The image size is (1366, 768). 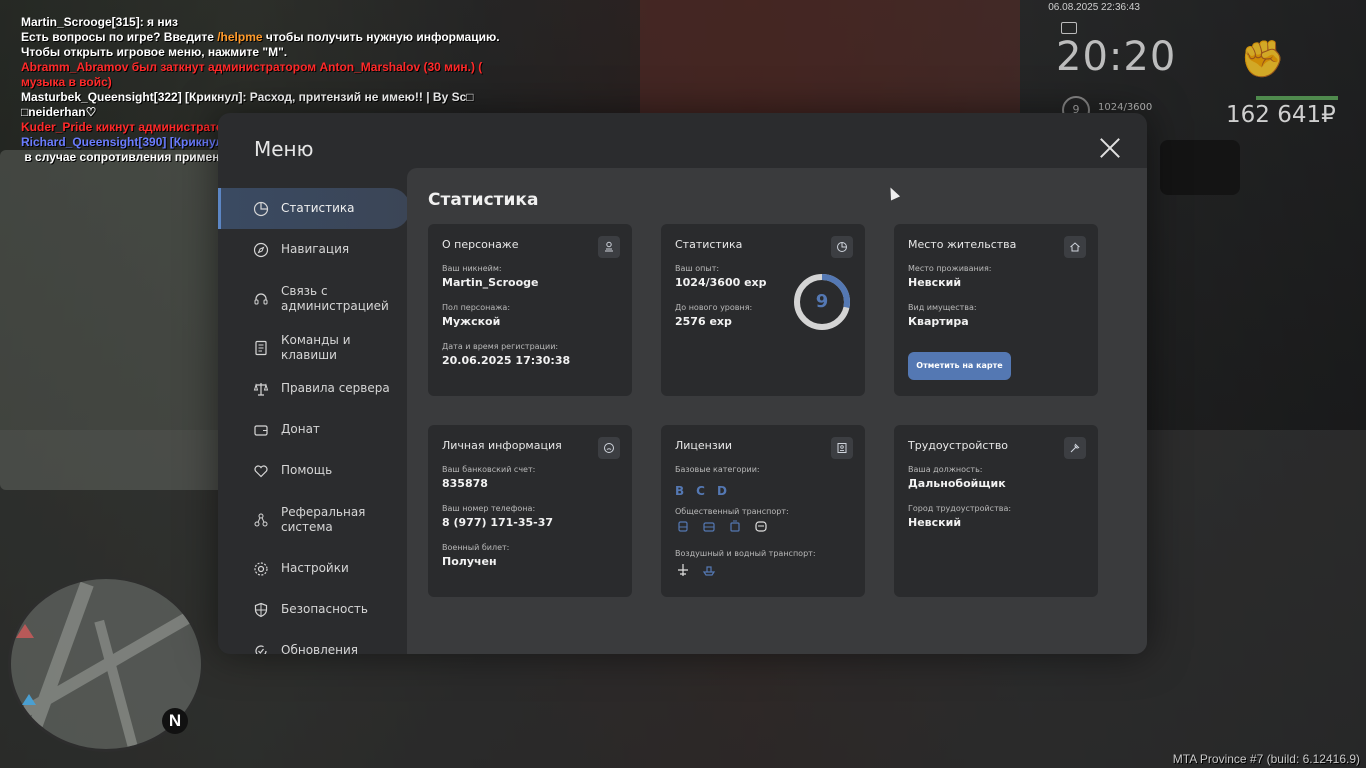 I want to click on sidebar-item-1: Статистика, so click(x=314, y=208).